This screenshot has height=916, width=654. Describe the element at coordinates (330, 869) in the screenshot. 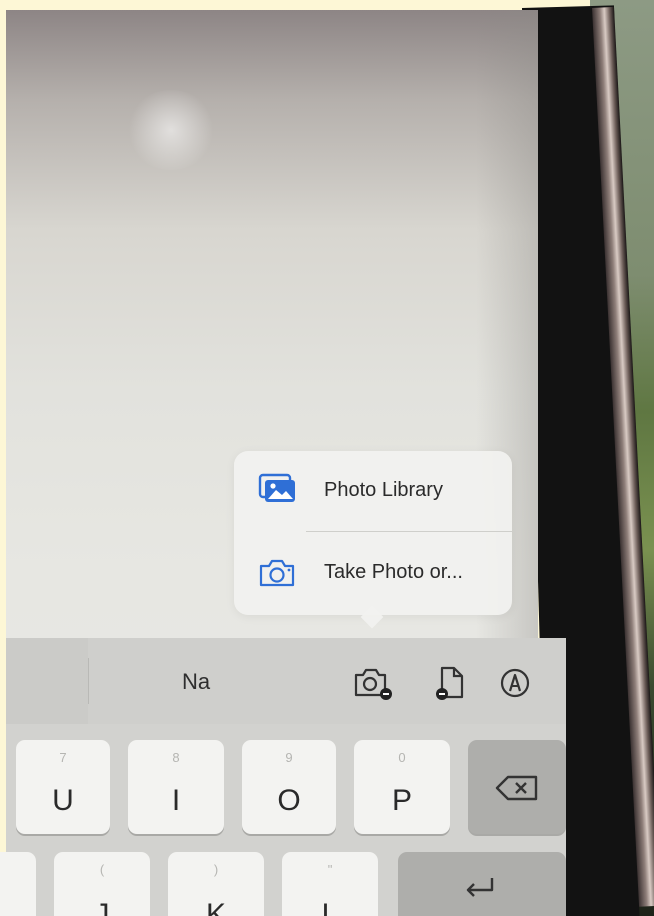

I see `key-hint: "` at that location.